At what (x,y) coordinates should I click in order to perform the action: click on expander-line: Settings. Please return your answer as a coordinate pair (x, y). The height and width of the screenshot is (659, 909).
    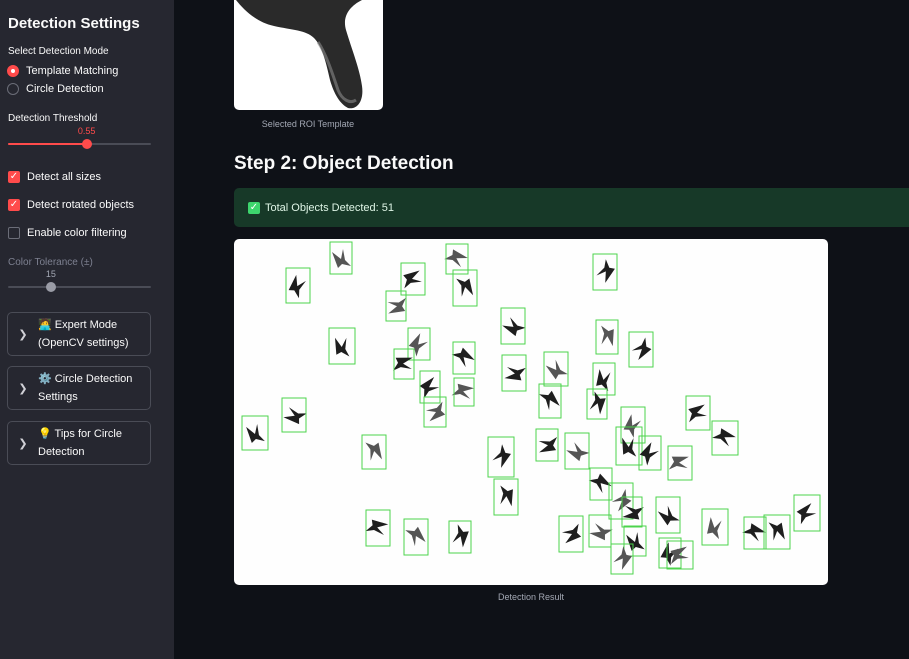
    Looking at the image, I should click on (58, 397).